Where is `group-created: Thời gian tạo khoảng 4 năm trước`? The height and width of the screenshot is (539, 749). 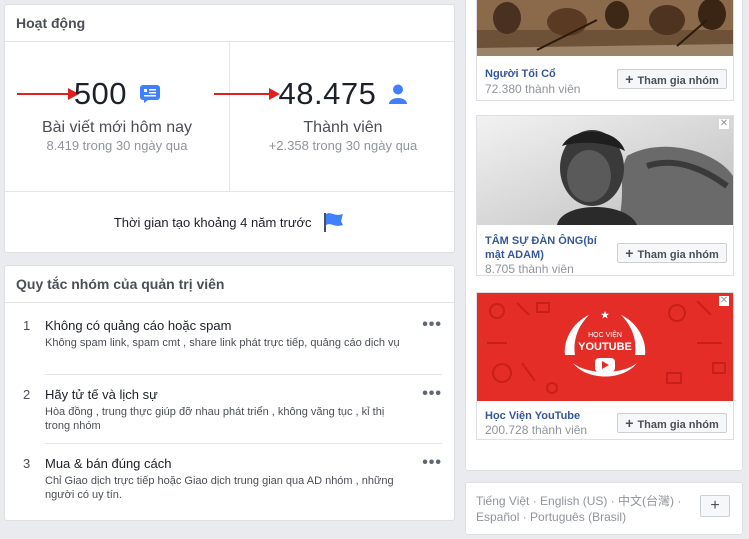 group-created: Thời gian tạo khoảng 4 năm trước is located at coordinates (229, 222).